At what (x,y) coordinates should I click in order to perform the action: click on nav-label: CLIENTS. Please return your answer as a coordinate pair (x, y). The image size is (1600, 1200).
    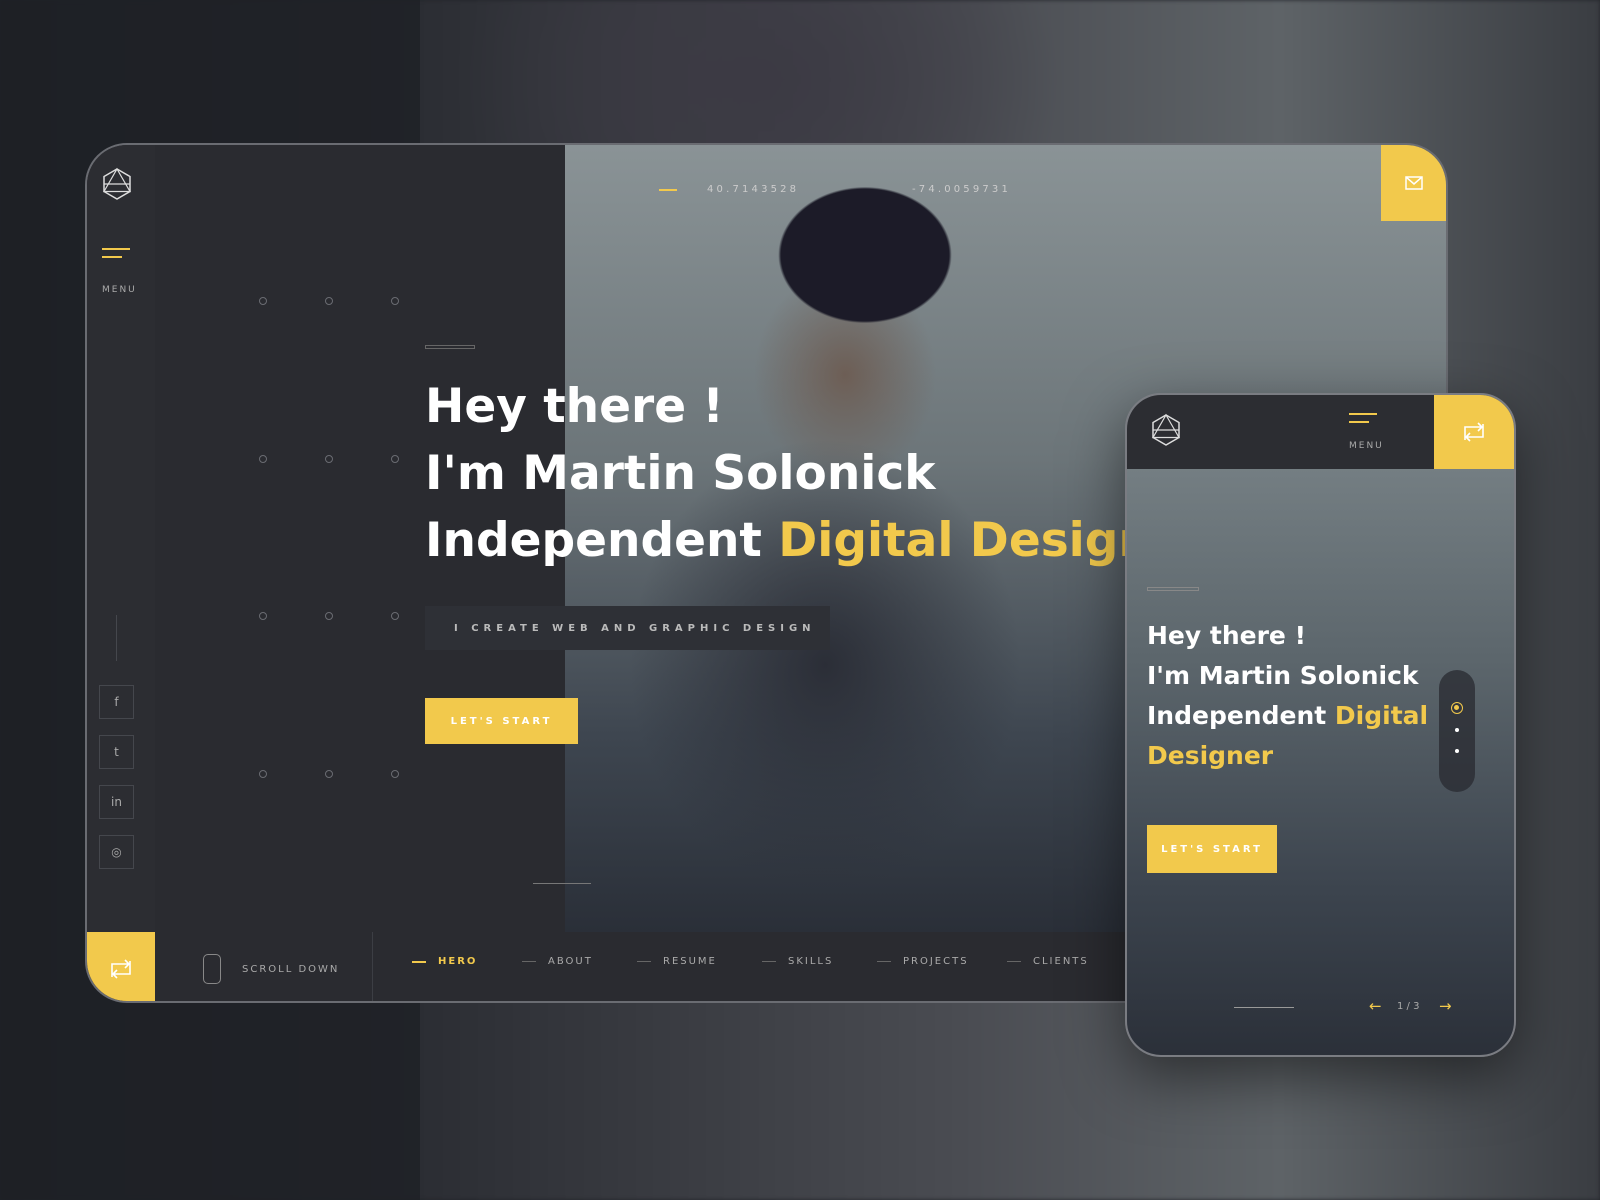
    Looking at the image, I should click on (1061, 961).